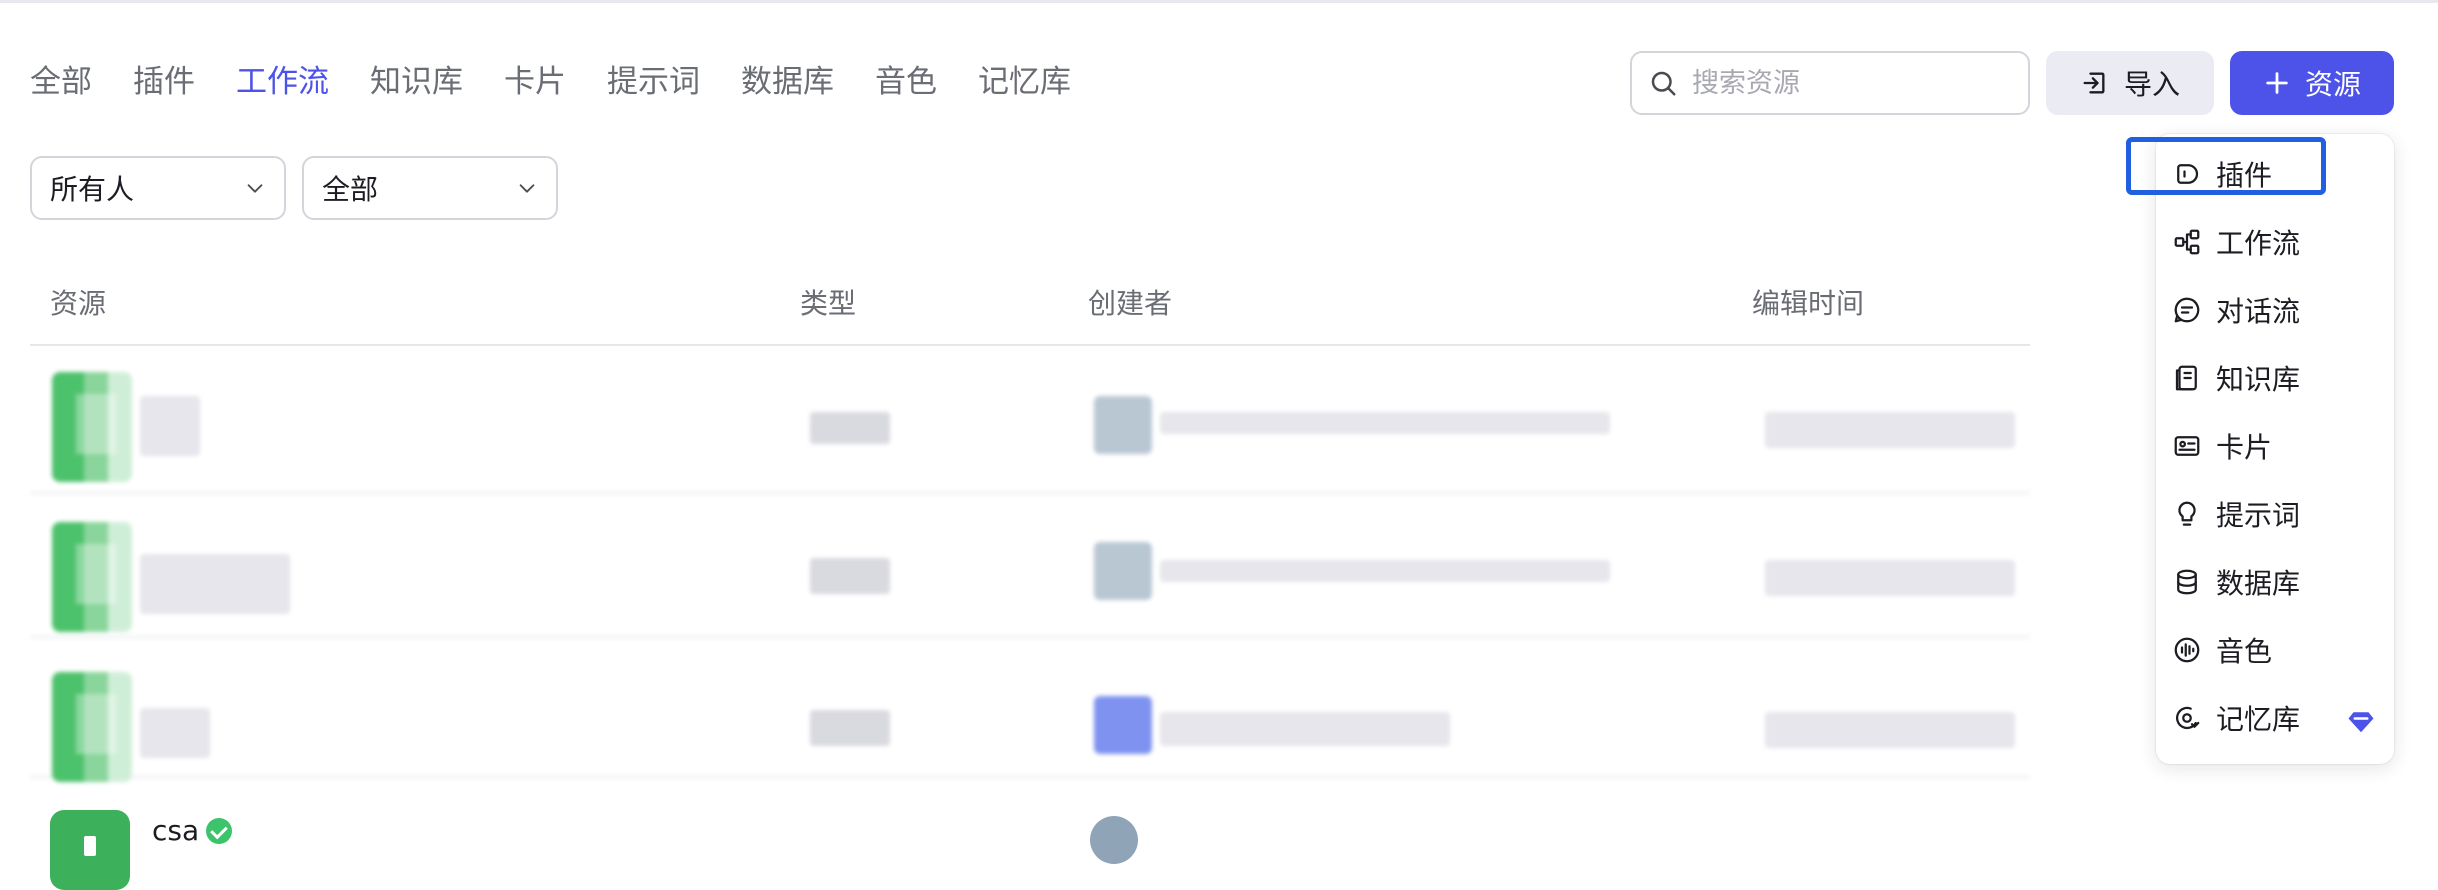 The image size is (2438, 890). I want to click on tab-card: 卡片, so click(535, 82).